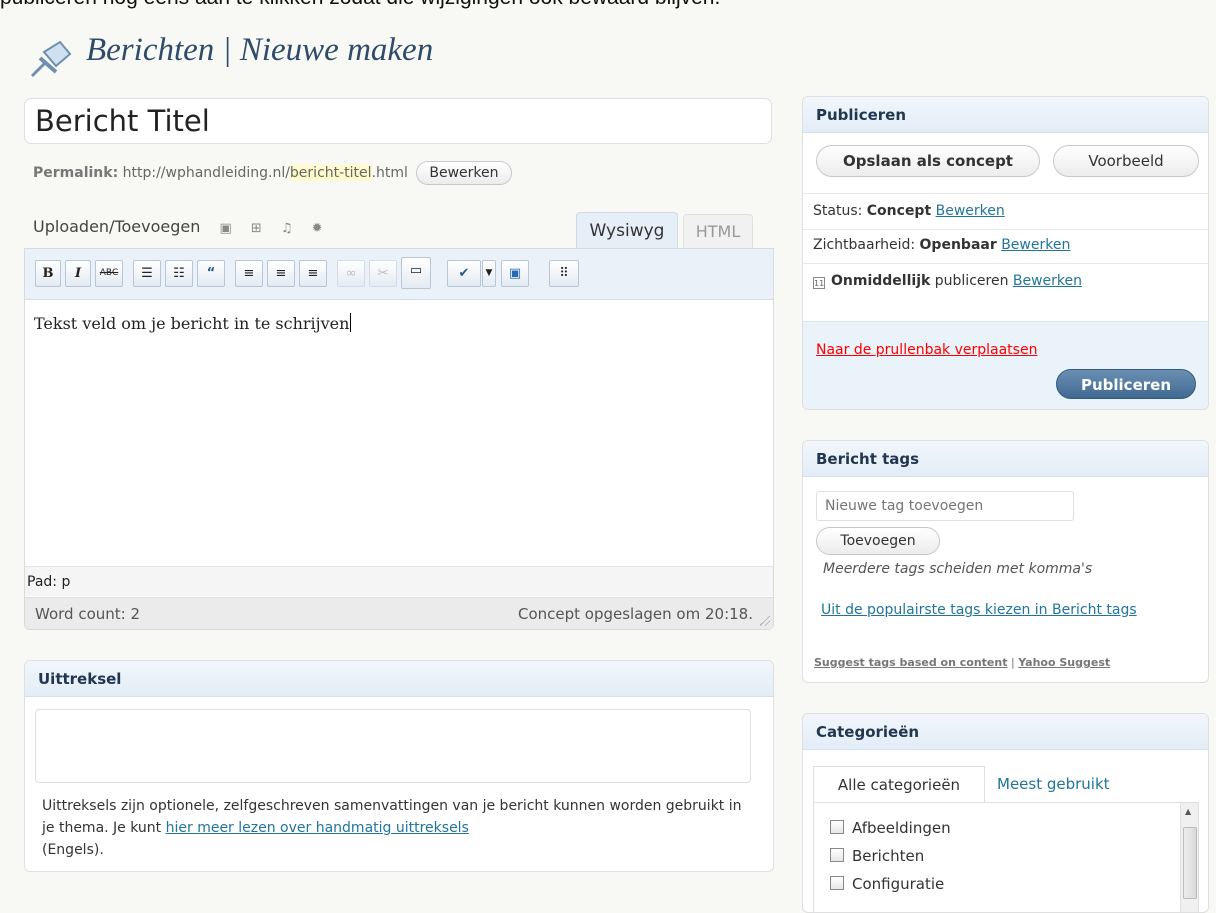 The width and height of the screenshot is (1216, 913). What do you see at coordinates (399, 274) in the screenshot?
I see `editor-toolbar: B I ABC ☰ ☷ “ ≡ ≡ ≡ ∞ ✂ ▭ ✔ ▼ ▣ ⠿` at bounding box center [399, 274].